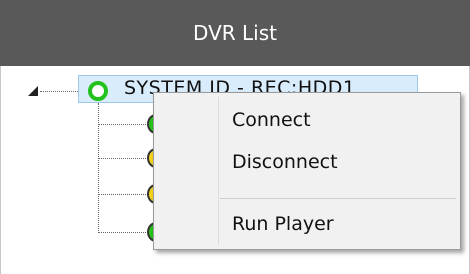  Describe the element at coordinates (33, 91) in the screenshot. I see `collapse-arrow-icon` at that location.